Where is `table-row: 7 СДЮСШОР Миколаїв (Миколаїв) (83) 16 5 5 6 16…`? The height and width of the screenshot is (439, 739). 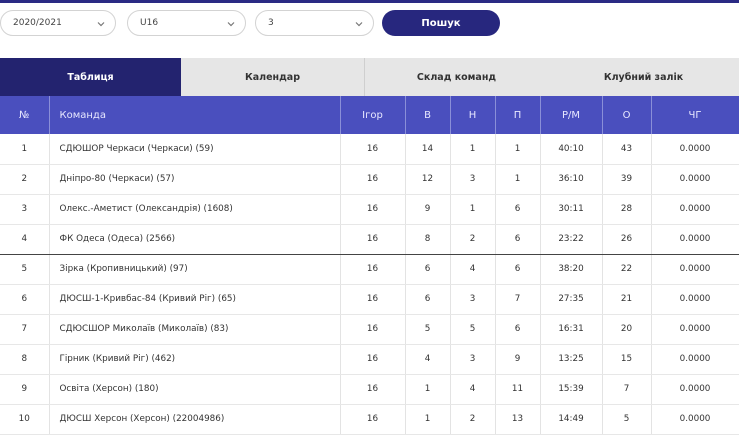
table-row: 7 СДЮСШОР Миколаїв (Миколаїв) (83) 16 5 5 6 16… is located at coordinates (369, 329).